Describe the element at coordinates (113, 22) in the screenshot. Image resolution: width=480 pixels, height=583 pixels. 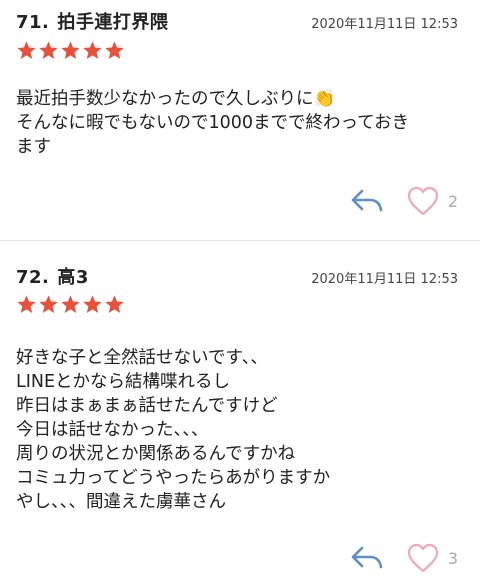
I see `comment-author: 拍手連打界隈` at that location.